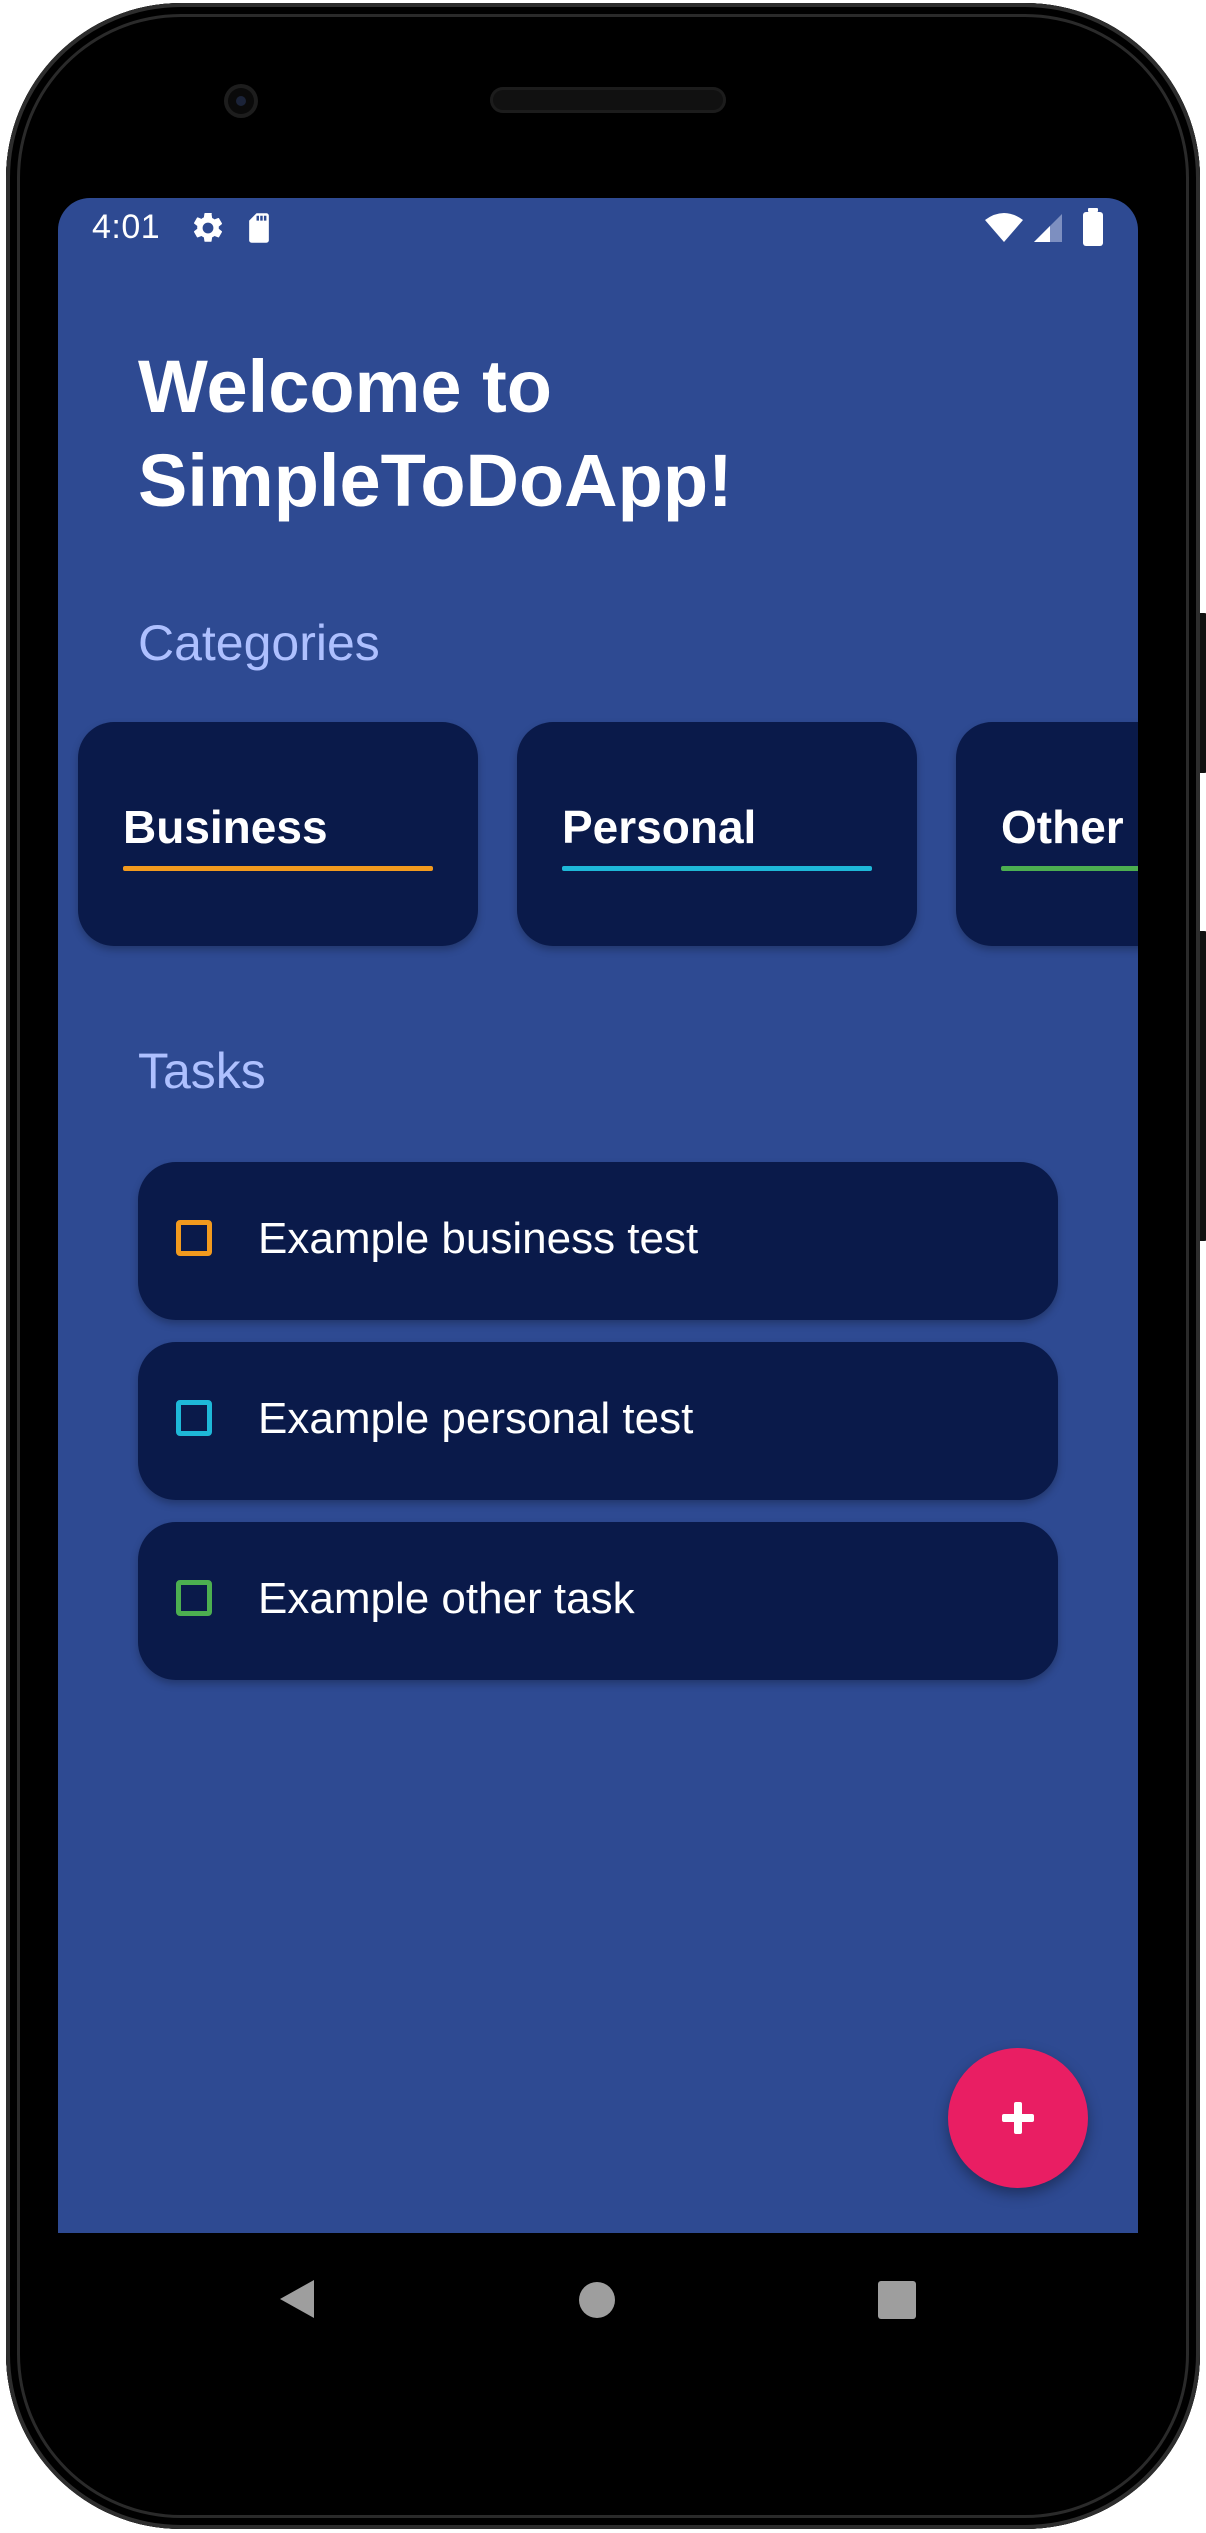 The image size is (1206, 2533). What do you see at coordinates (296, 2301) in the screenshot?
I see `back-icon` at bounding box center [296, 2301].